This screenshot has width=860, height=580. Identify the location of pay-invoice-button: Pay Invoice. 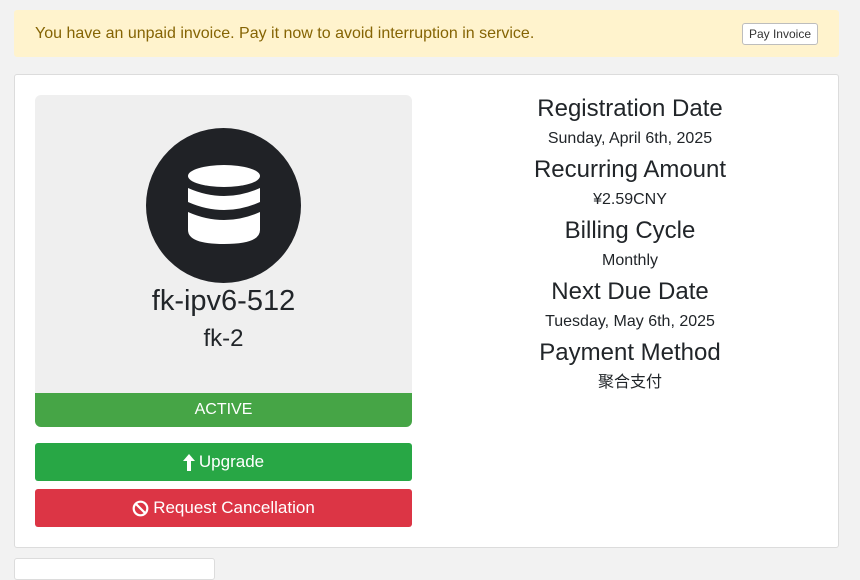
(779, 33).